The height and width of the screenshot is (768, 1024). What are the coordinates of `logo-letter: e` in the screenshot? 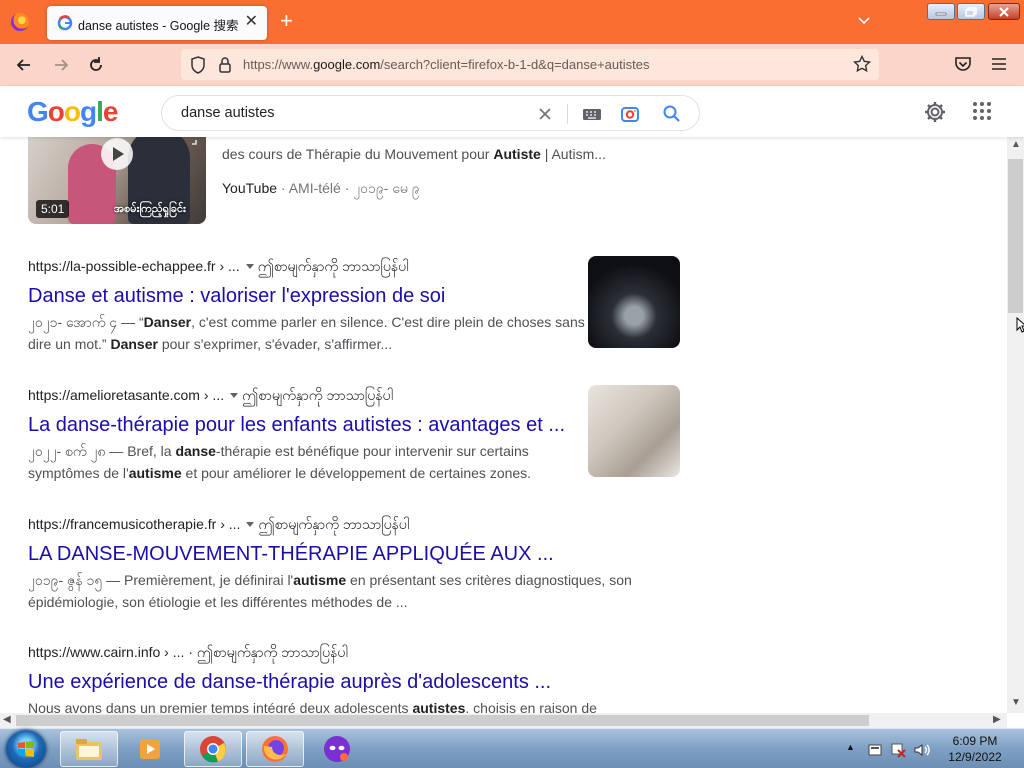 It's located at (110, 111).